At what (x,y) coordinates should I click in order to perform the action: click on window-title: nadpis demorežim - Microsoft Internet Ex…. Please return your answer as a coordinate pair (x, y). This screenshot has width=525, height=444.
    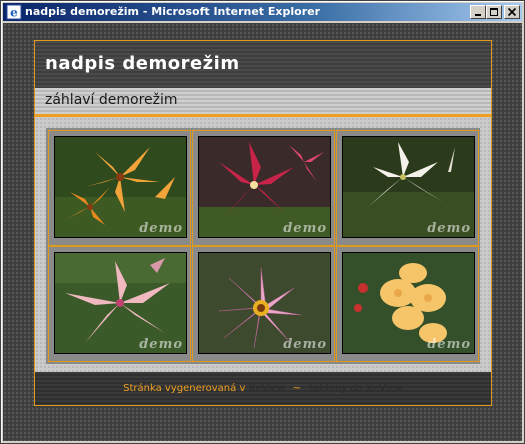
    Looking at the image, I should click on (173, 11).